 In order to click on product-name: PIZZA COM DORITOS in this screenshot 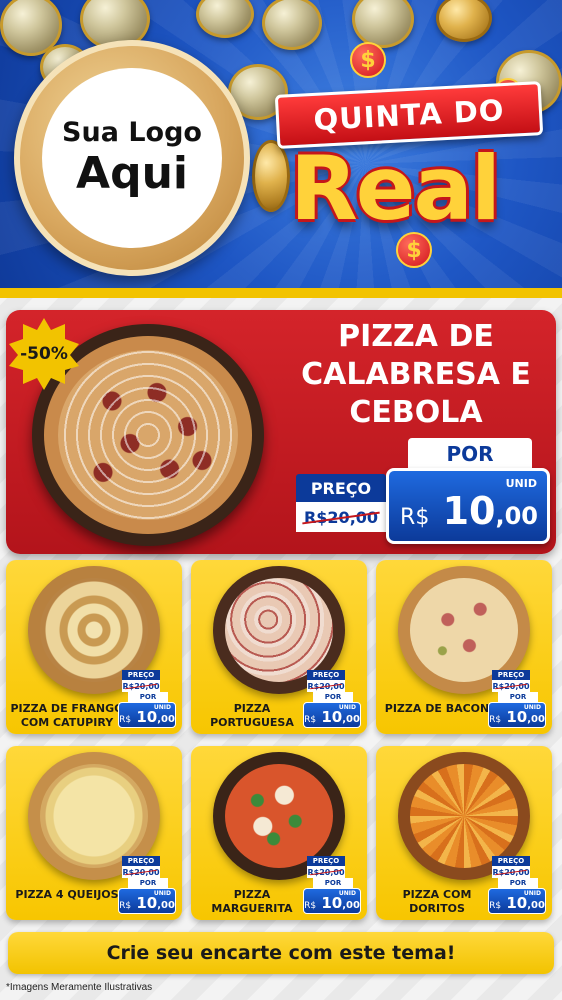, I will do `click(437, 901)`.